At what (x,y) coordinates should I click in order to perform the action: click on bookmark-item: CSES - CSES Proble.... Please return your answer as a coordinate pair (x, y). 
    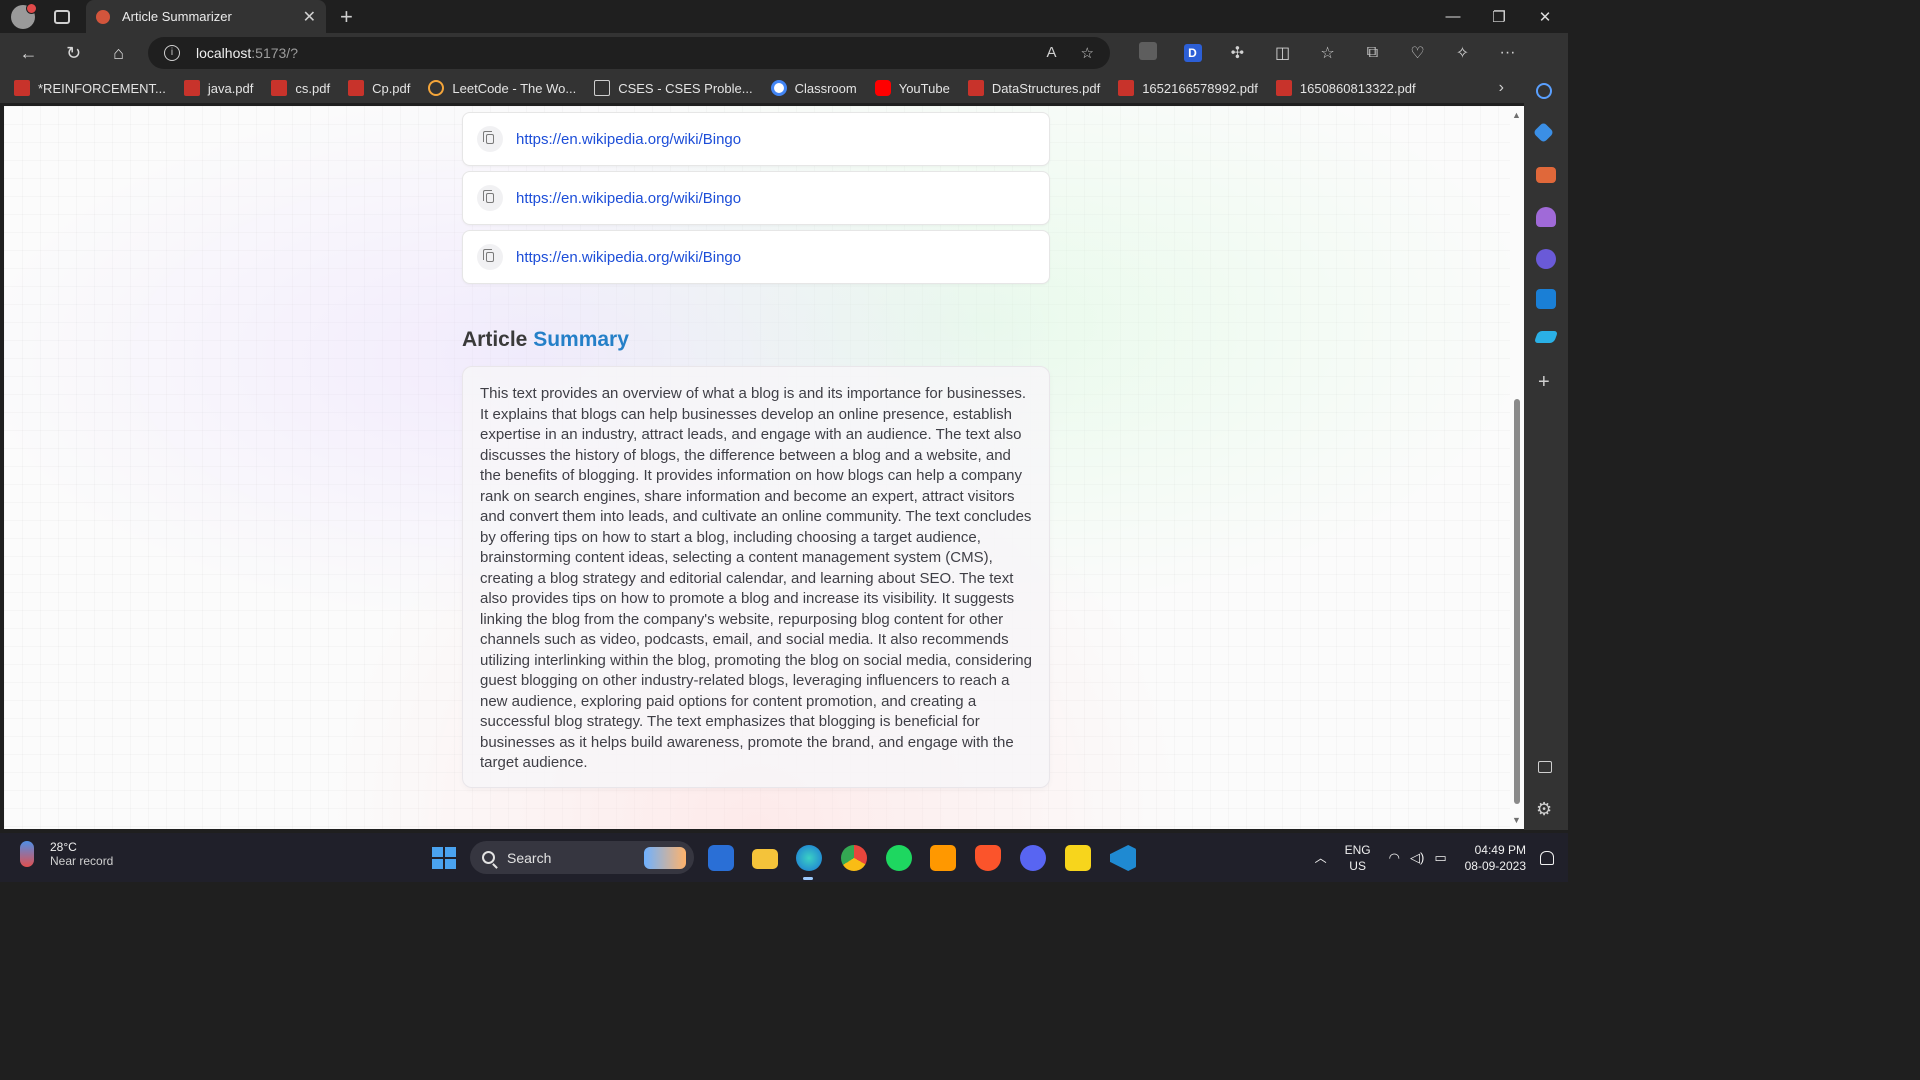
    Looking at the image, I should click on (673, 88).